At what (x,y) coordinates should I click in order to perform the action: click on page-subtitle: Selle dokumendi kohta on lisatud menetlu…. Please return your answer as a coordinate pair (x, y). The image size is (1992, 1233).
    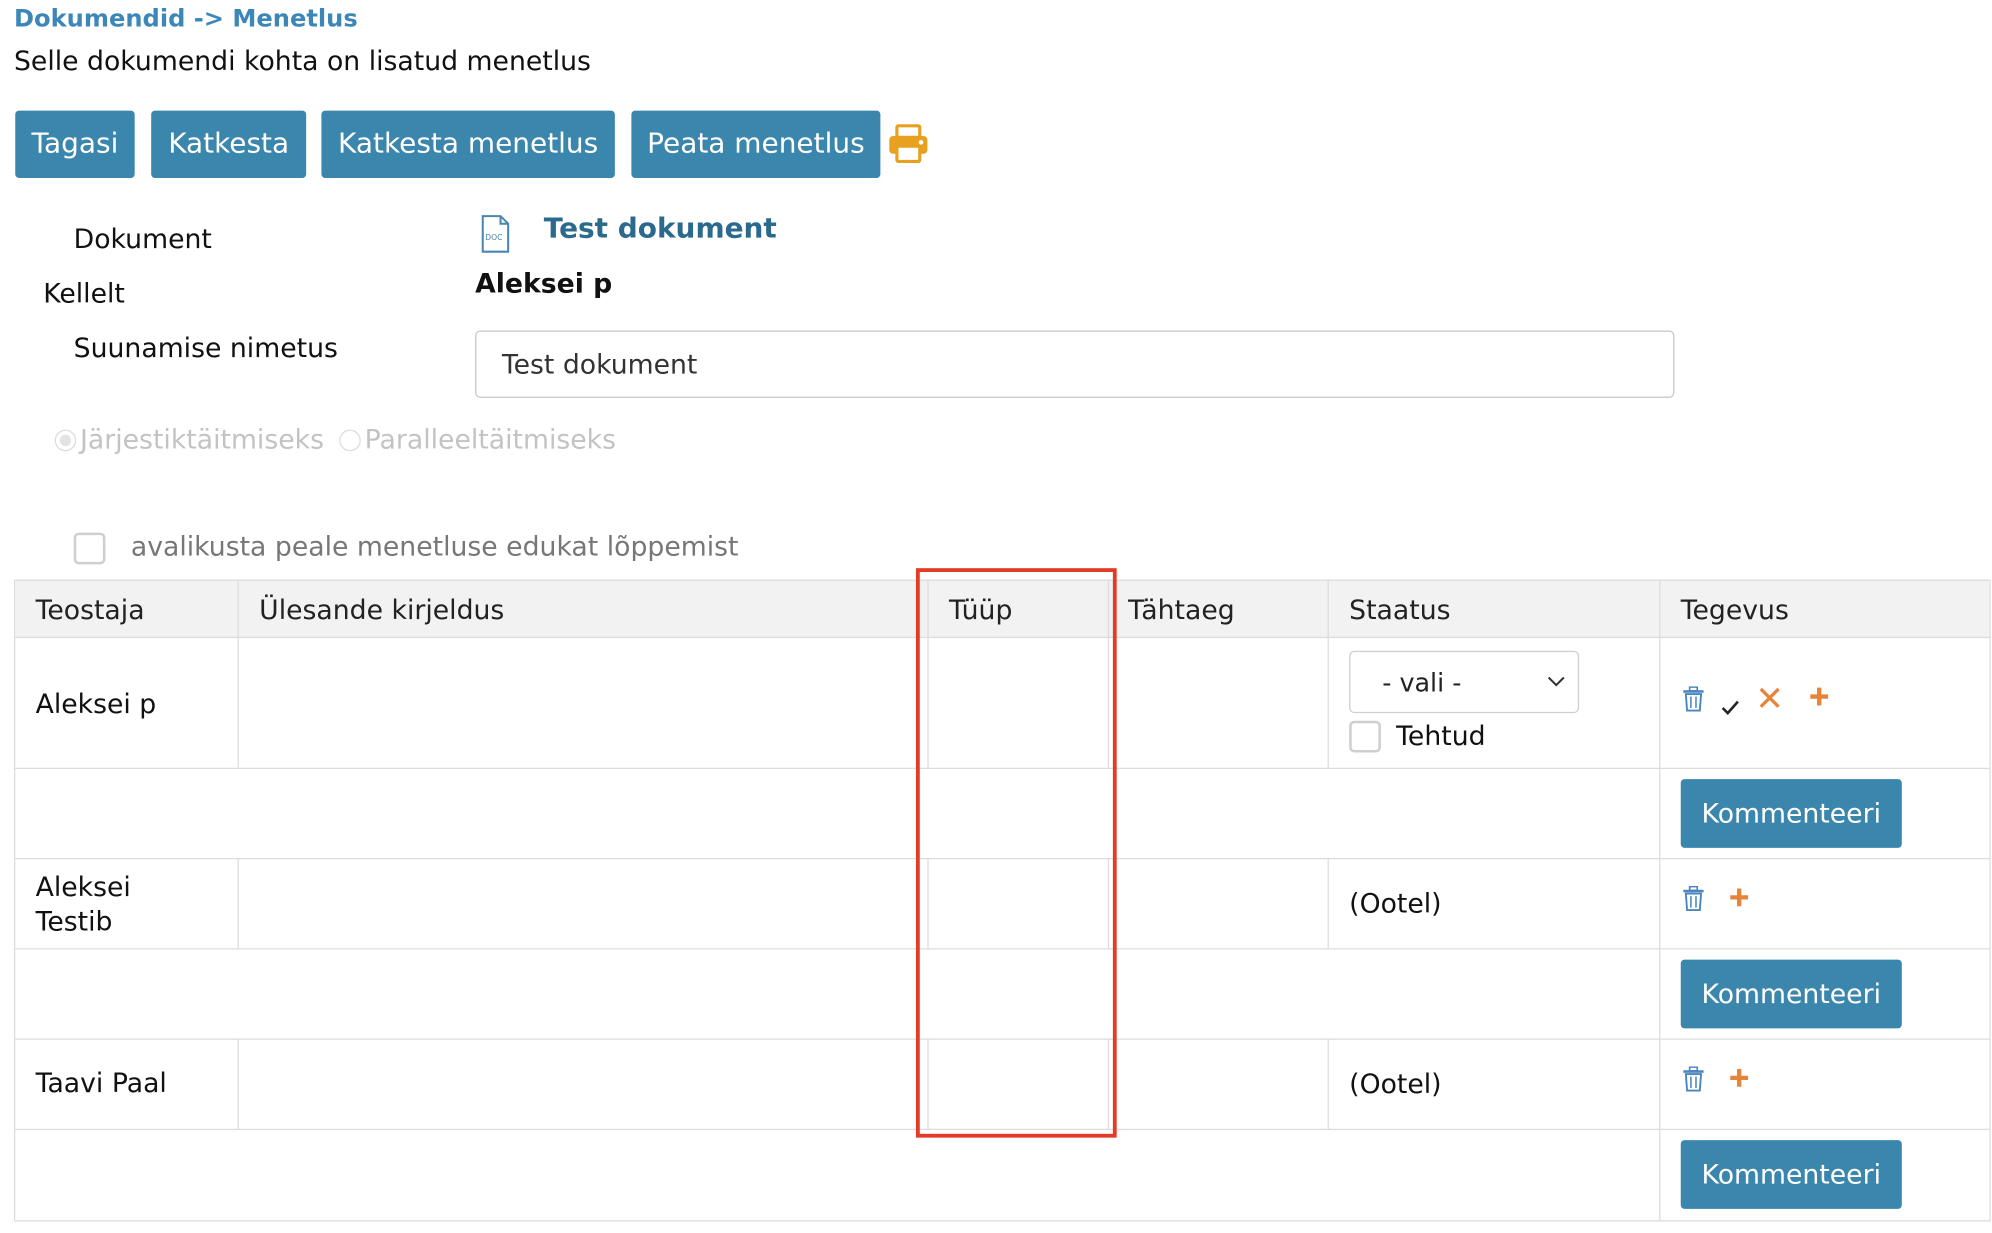
    Looking at the image, I should click on (302, 61).